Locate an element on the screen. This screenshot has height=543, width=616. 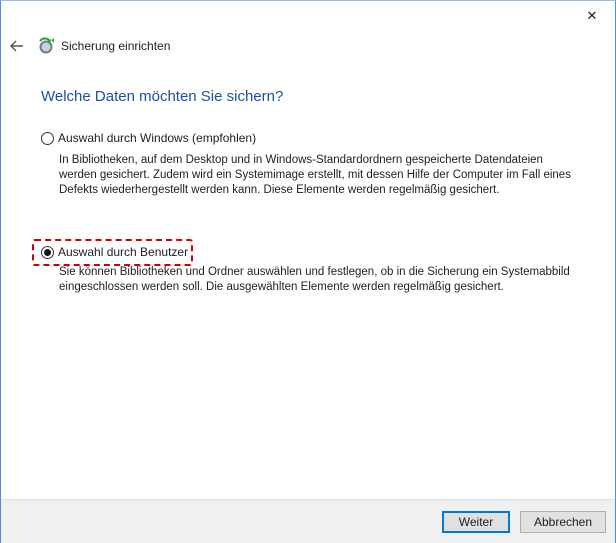
close-button: ✕ is located at coordinates (592, 16).